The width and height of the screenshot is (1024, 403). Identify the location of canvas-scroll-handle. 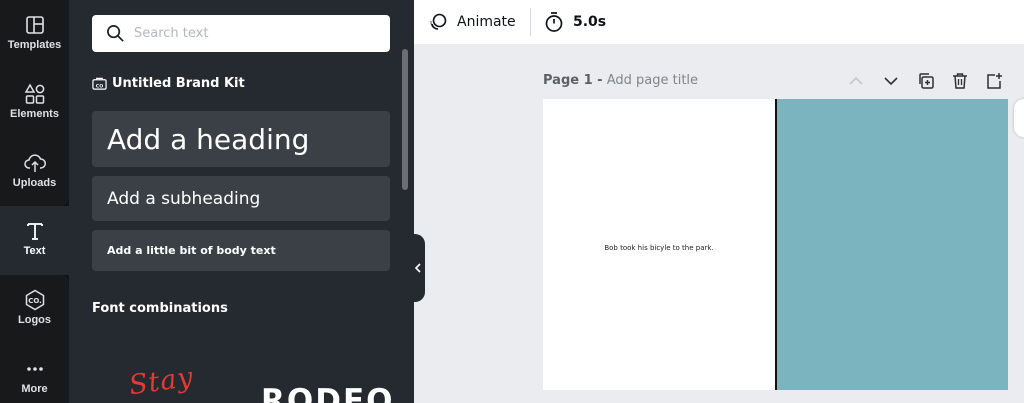
(1019, 118).